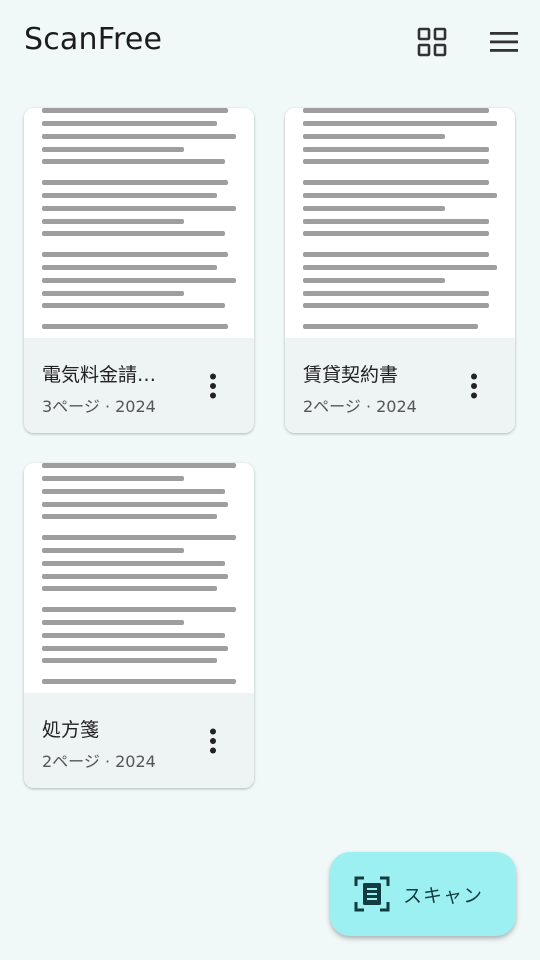 The image size is (540, 960). I want to click on document-title: 処方箋, so click(71, 730).